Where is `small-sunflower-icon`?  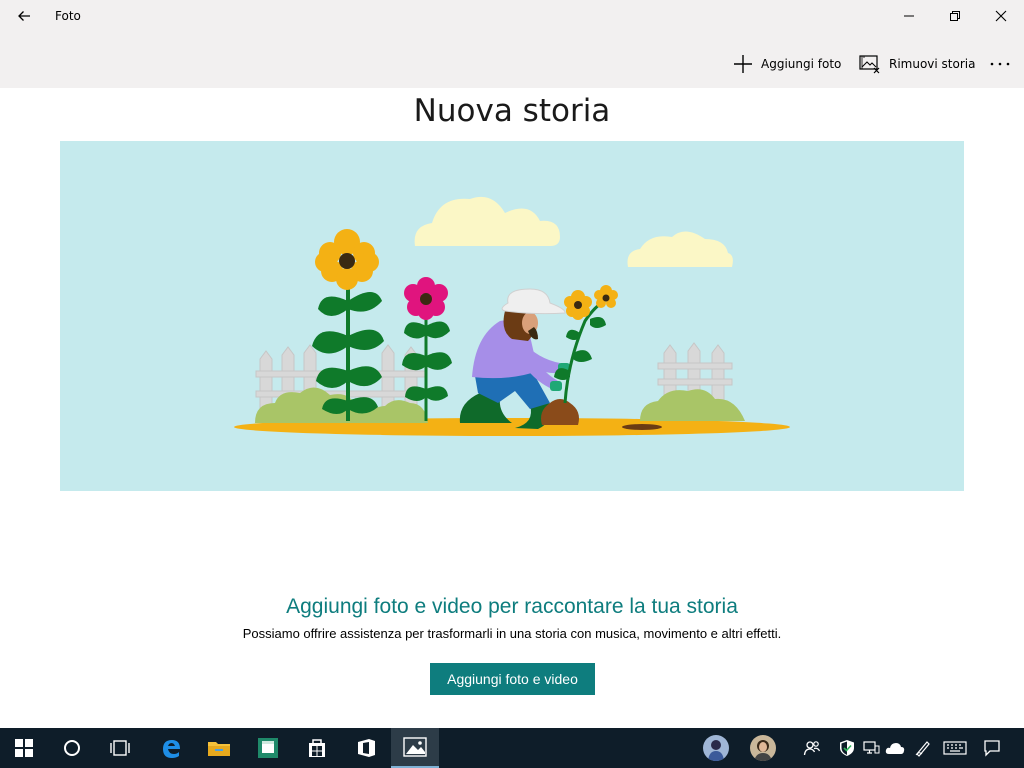
small-sunflower-icon is located at coordinates (586, 344).